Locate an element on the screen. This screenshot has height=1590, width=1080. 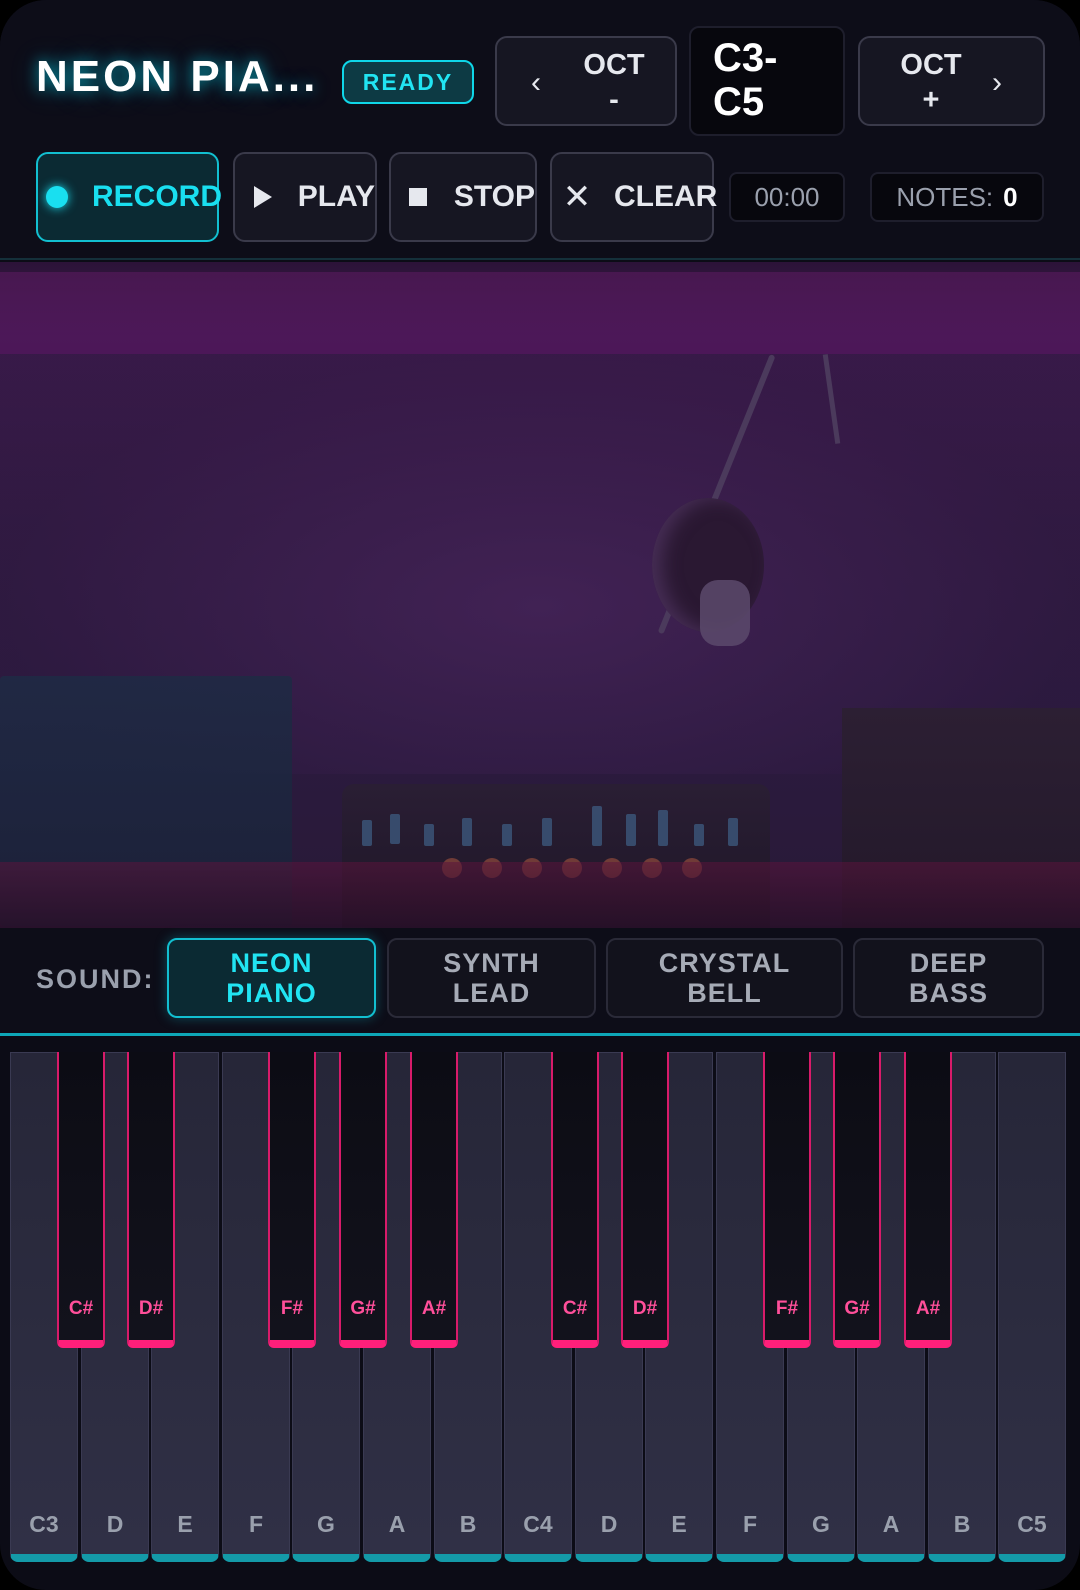
record-button: RECORD is located at coordinates (129, 197).